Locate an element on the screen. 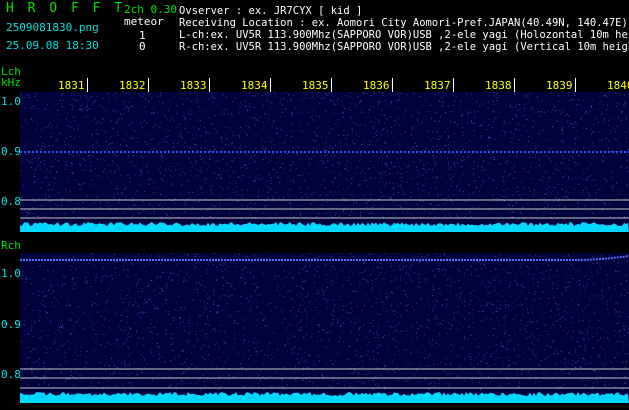 This screenshot has width=629, height=410. time-tick-label: 1835 is located at coordinates (315, 85).